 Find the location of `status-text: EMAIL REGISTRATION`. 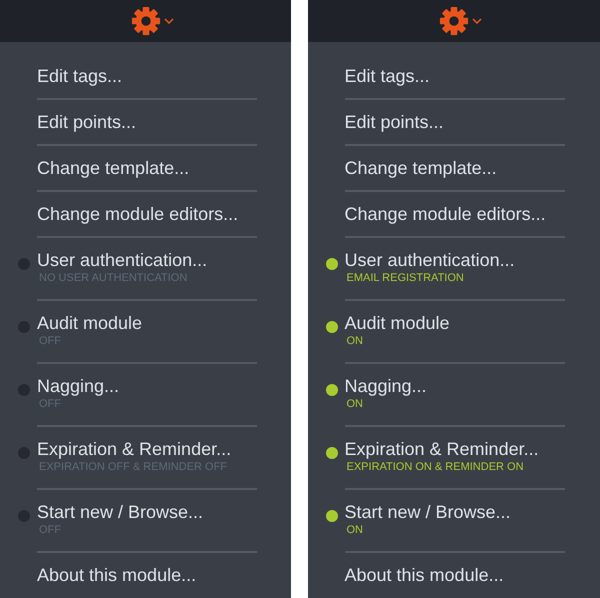

status-text: EMAIL REGISTRATION is located at coordinates (405, 278).